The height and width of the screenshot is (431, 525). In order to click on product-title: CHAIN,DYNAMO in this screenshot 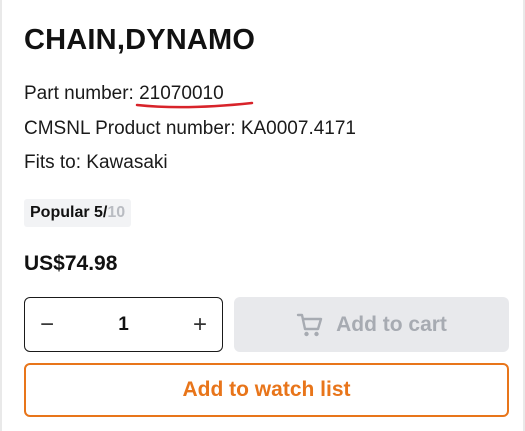, I will do `click(140, 40)`.